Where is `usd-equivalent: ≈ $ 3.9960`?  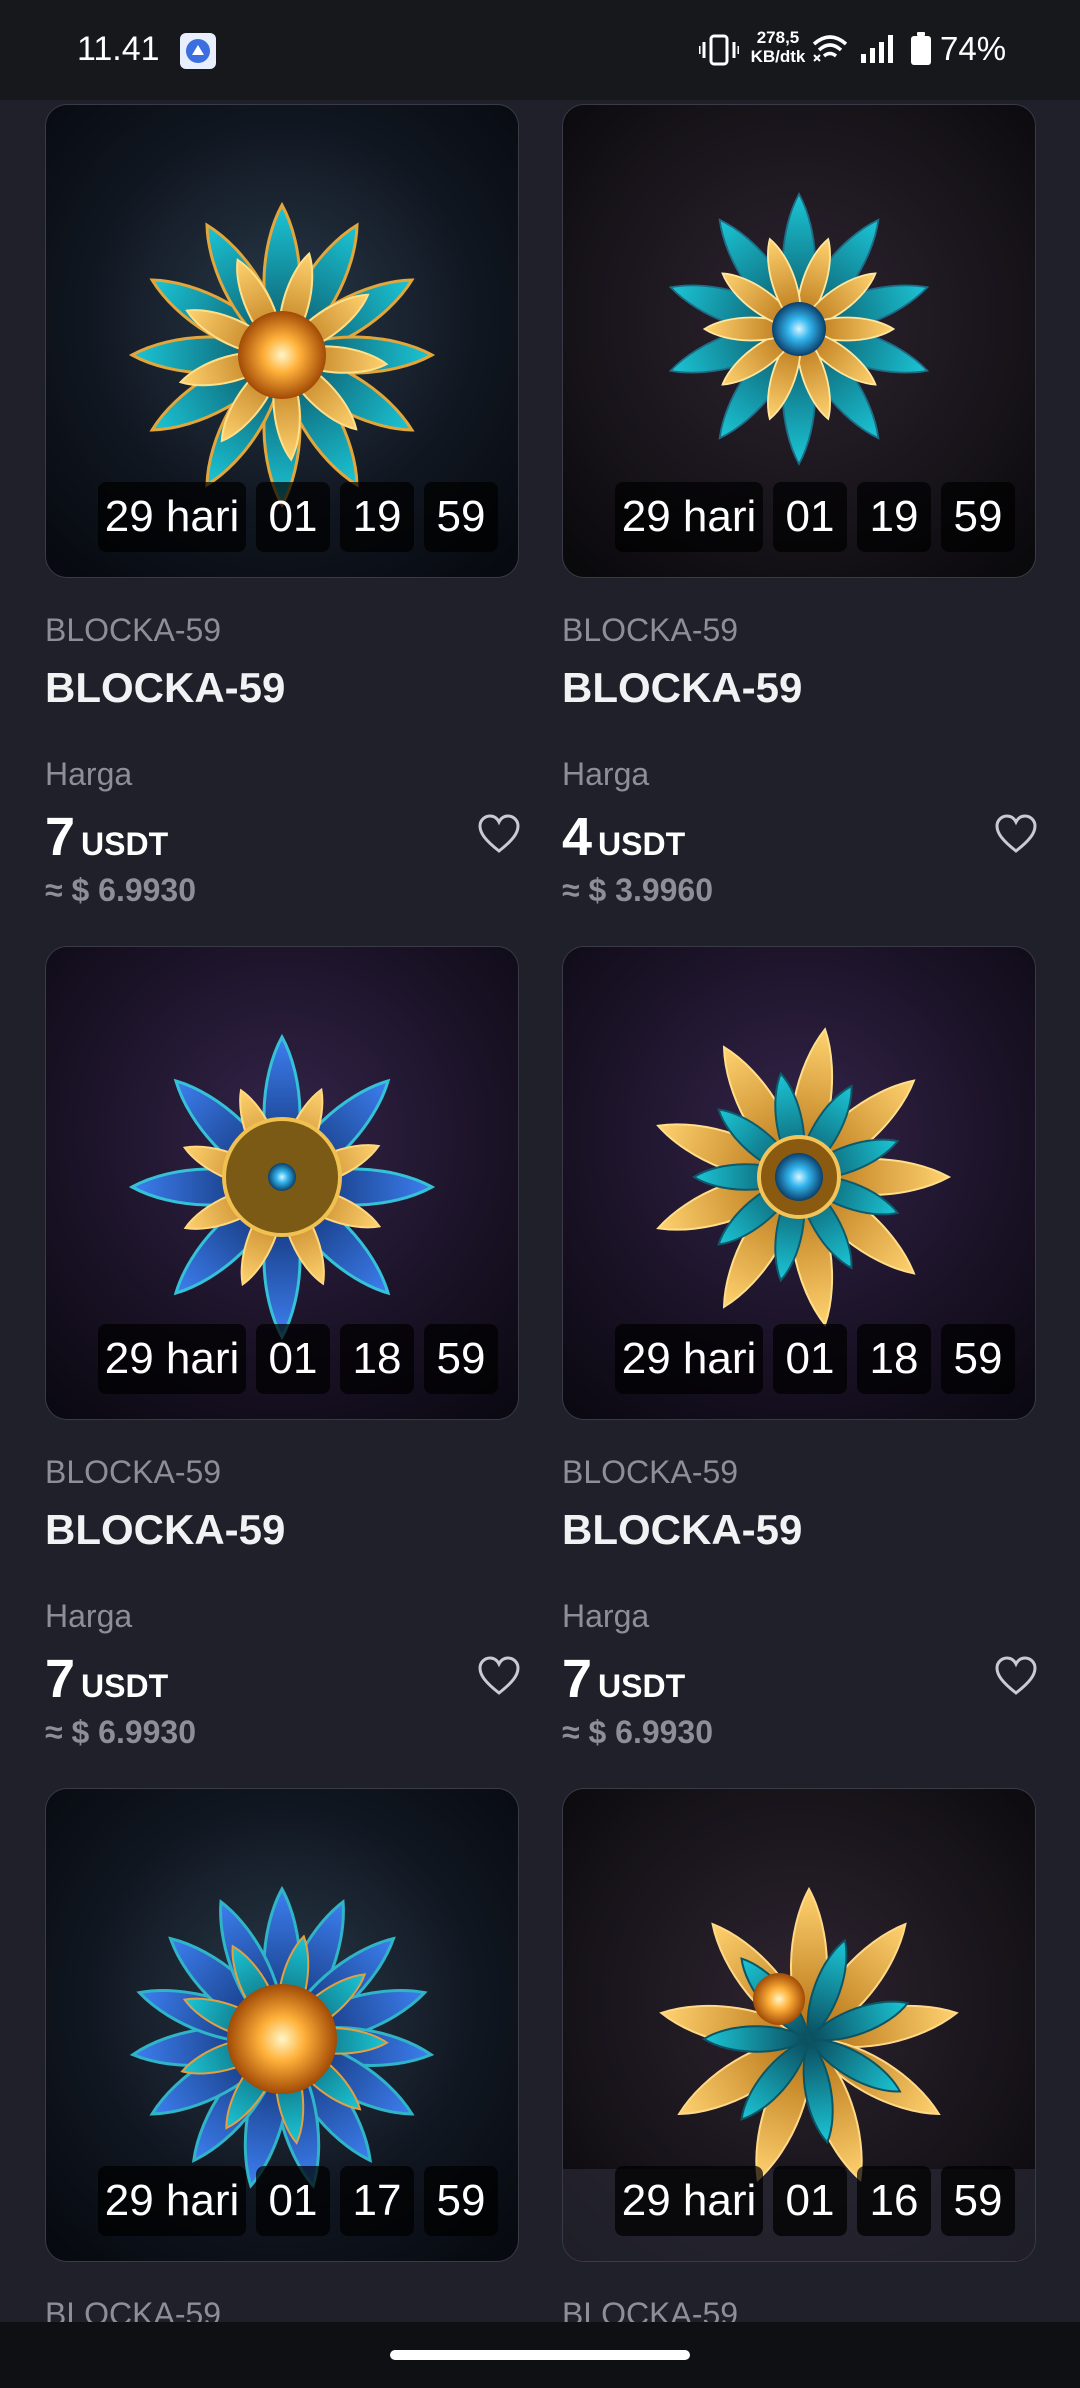 usd-equivalent: ≈ $ 3.9960 is located at coordinates (638, 890).